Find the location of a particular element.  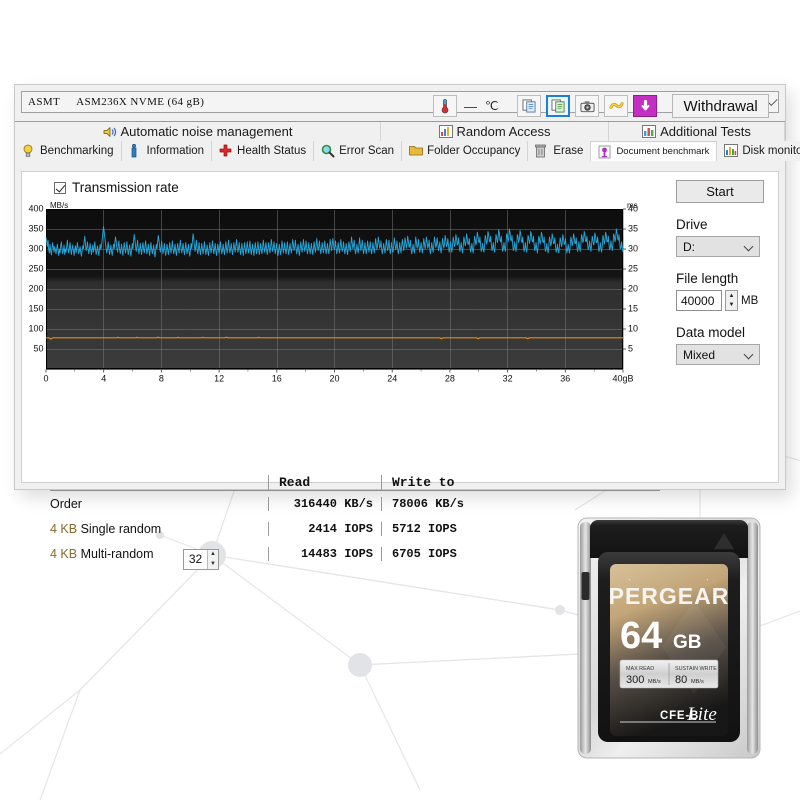

withdrawal-button: Withdrawal is located at coordinates (720, 106).